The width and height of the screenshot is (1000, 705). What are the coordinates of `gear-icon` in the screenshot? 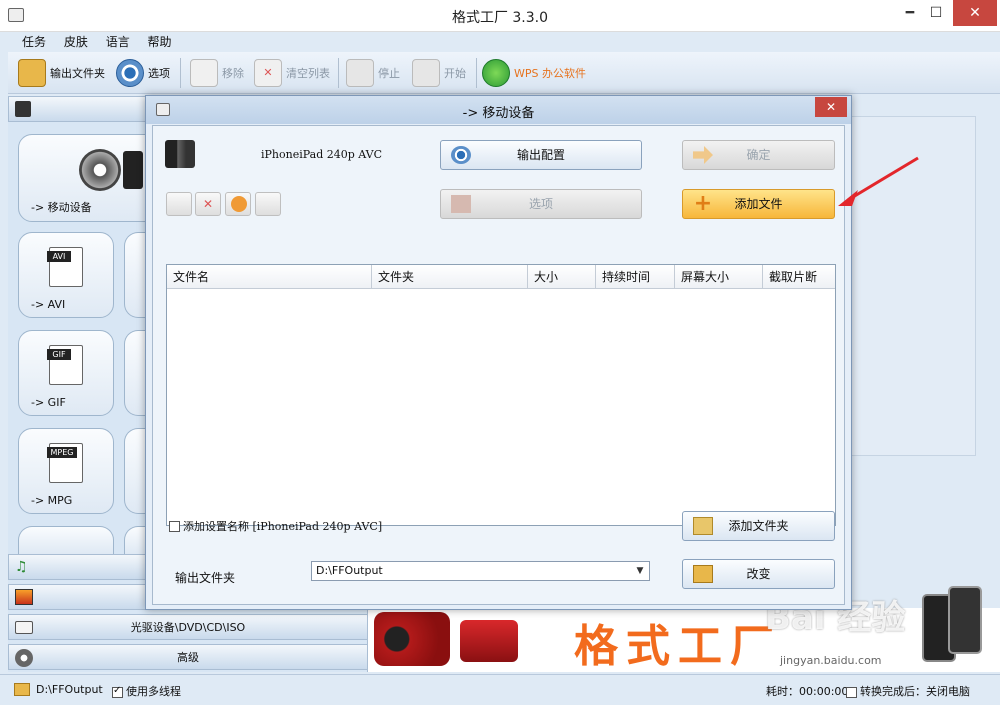 It's located at (130, 73).